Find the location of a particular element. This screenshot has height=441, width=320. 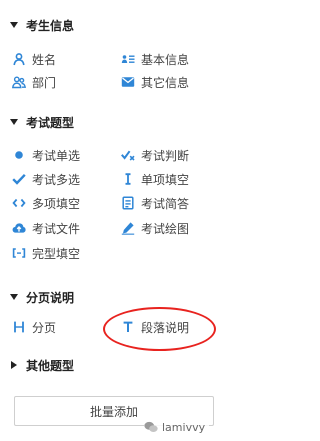

field-other-info: 其它信息 is located at coordinates (155, 82).